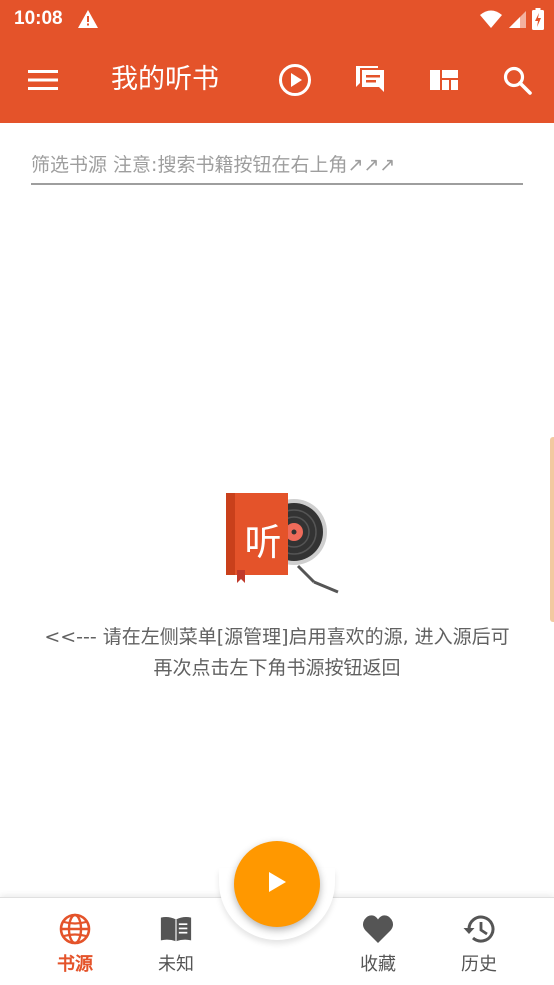 The image size is (554, 985). I want to click on play-fab-button, so click(277, 884).